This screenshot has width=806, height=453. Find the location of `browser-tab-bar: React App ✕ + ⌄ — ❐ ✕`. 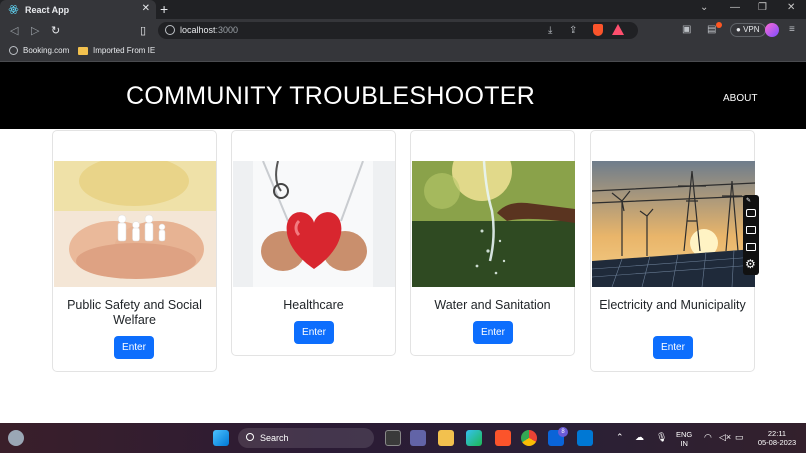

browser-tab-bar: React App ✕ + ⌄ — ❐ ✕ is located at coordinates (403, 9).